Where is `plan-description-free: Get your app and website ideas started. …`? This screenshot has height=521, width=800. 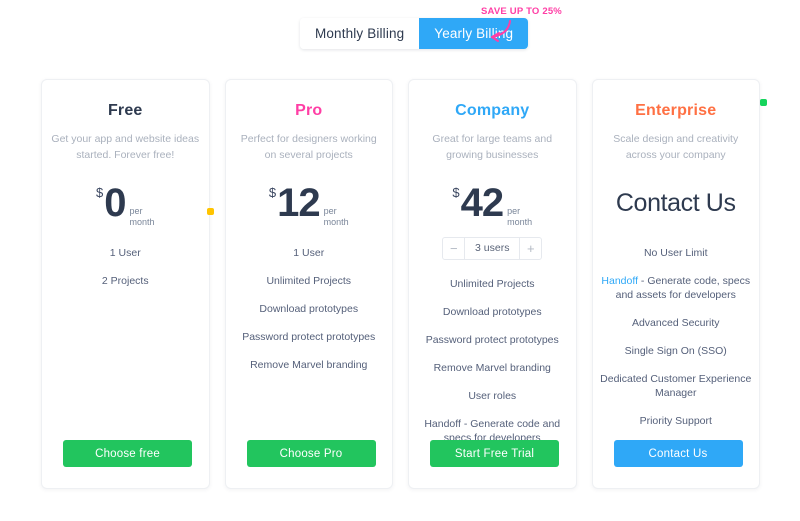
plan-description-free: Get your app and website ideas started. … is located at coordinates (125, 147).